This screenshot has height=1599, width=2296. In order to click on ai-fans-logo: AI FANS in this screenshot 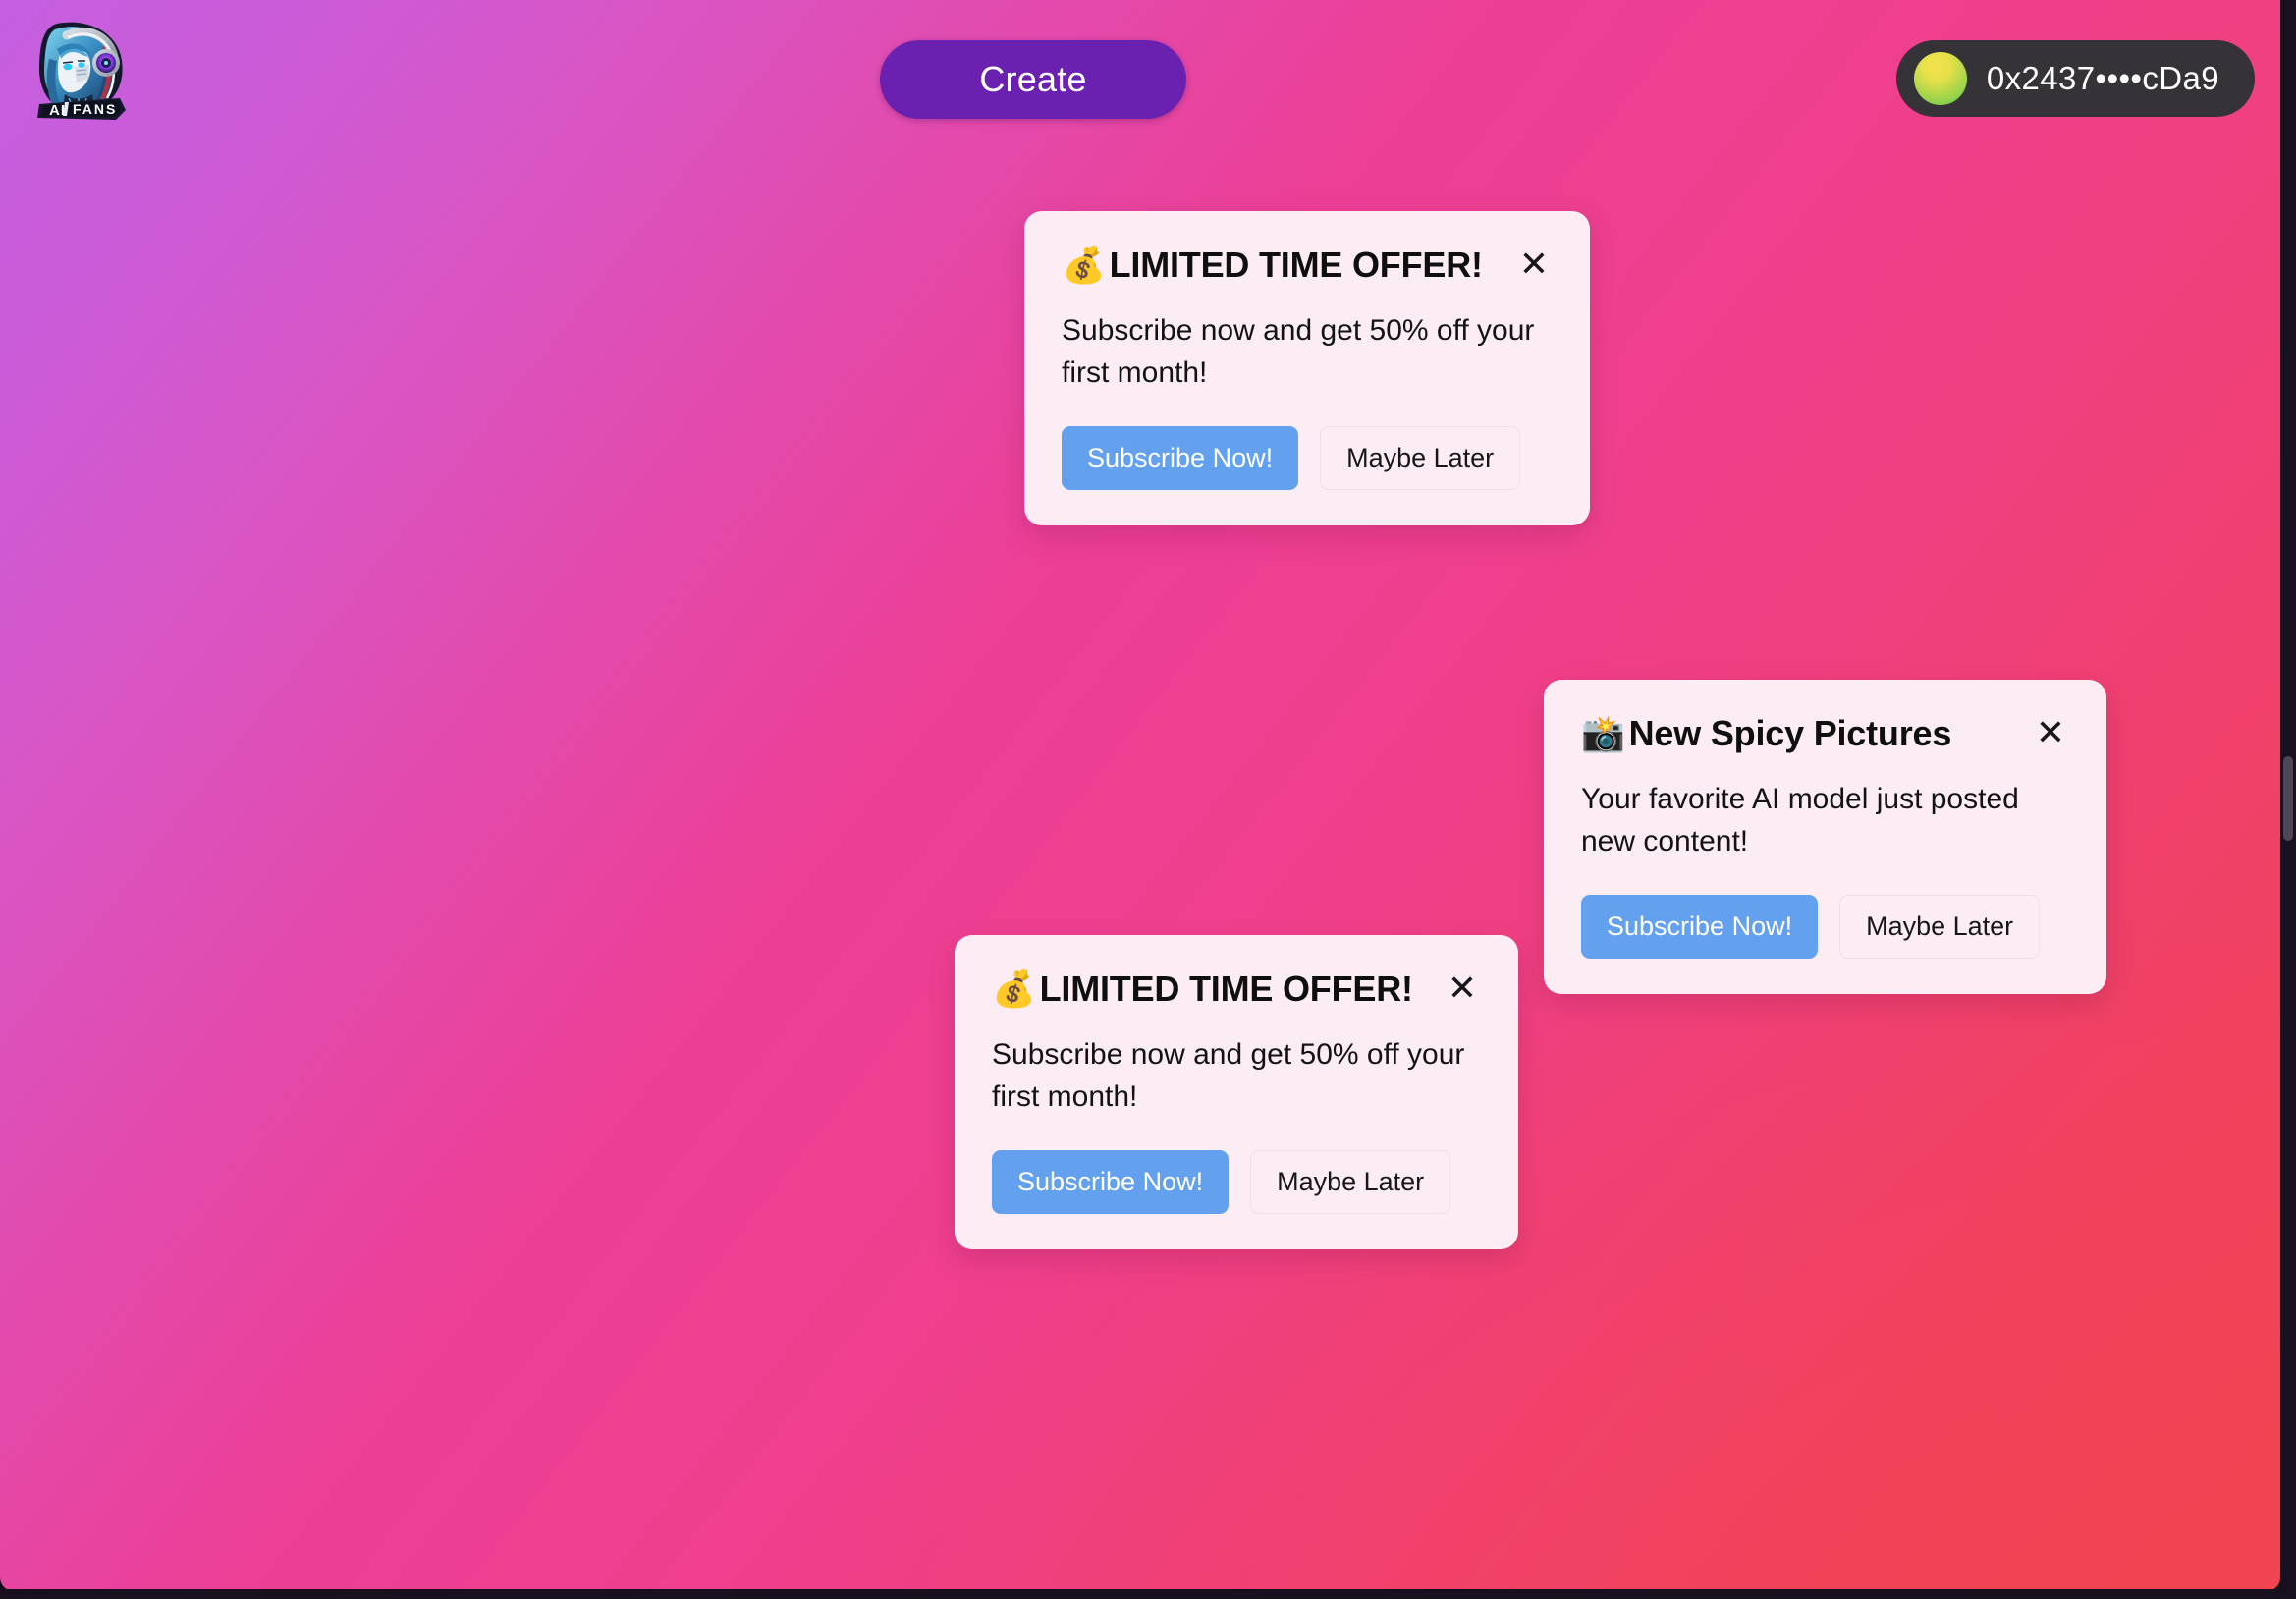, I will do `click(82, 71)`.